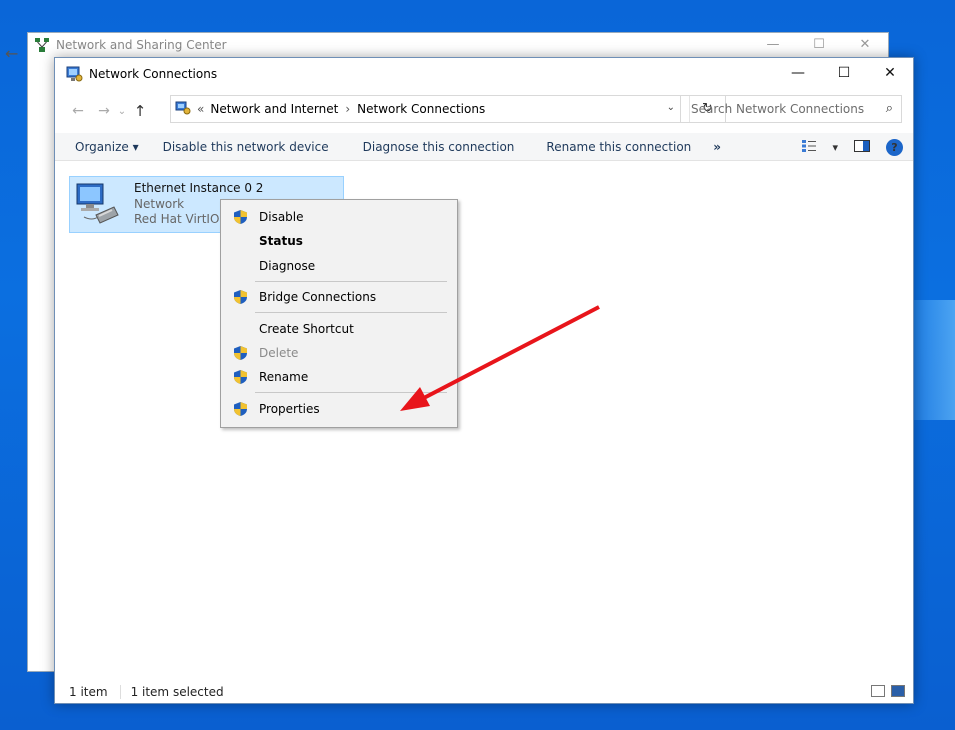  What do you see at coordinates (200, 109) in the screenshot?
I see `breadcrumb-overflow: «` at bounding box center [200, 109].